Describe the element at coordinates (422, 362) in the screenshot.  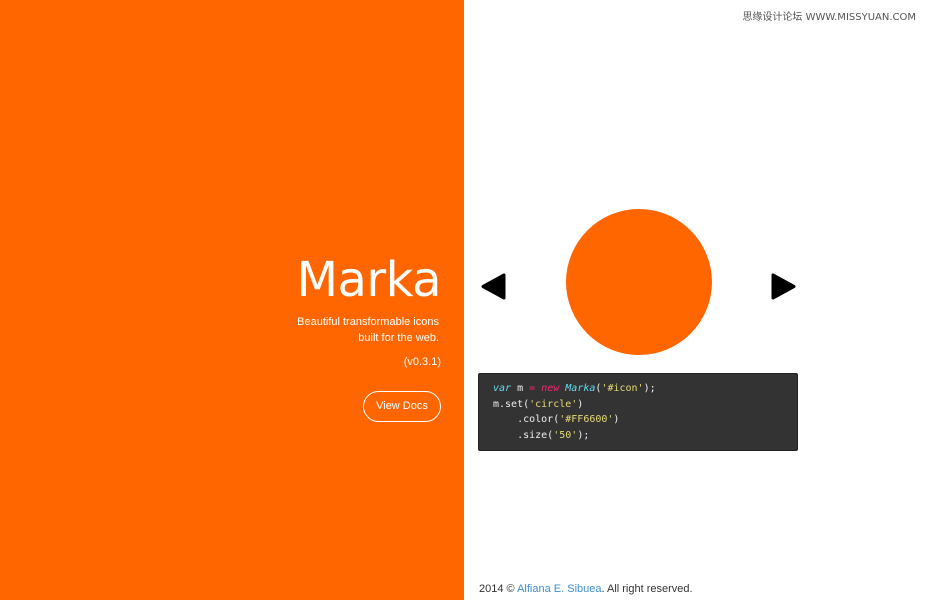
I see `version-label: (v0.3.1)` at that location.